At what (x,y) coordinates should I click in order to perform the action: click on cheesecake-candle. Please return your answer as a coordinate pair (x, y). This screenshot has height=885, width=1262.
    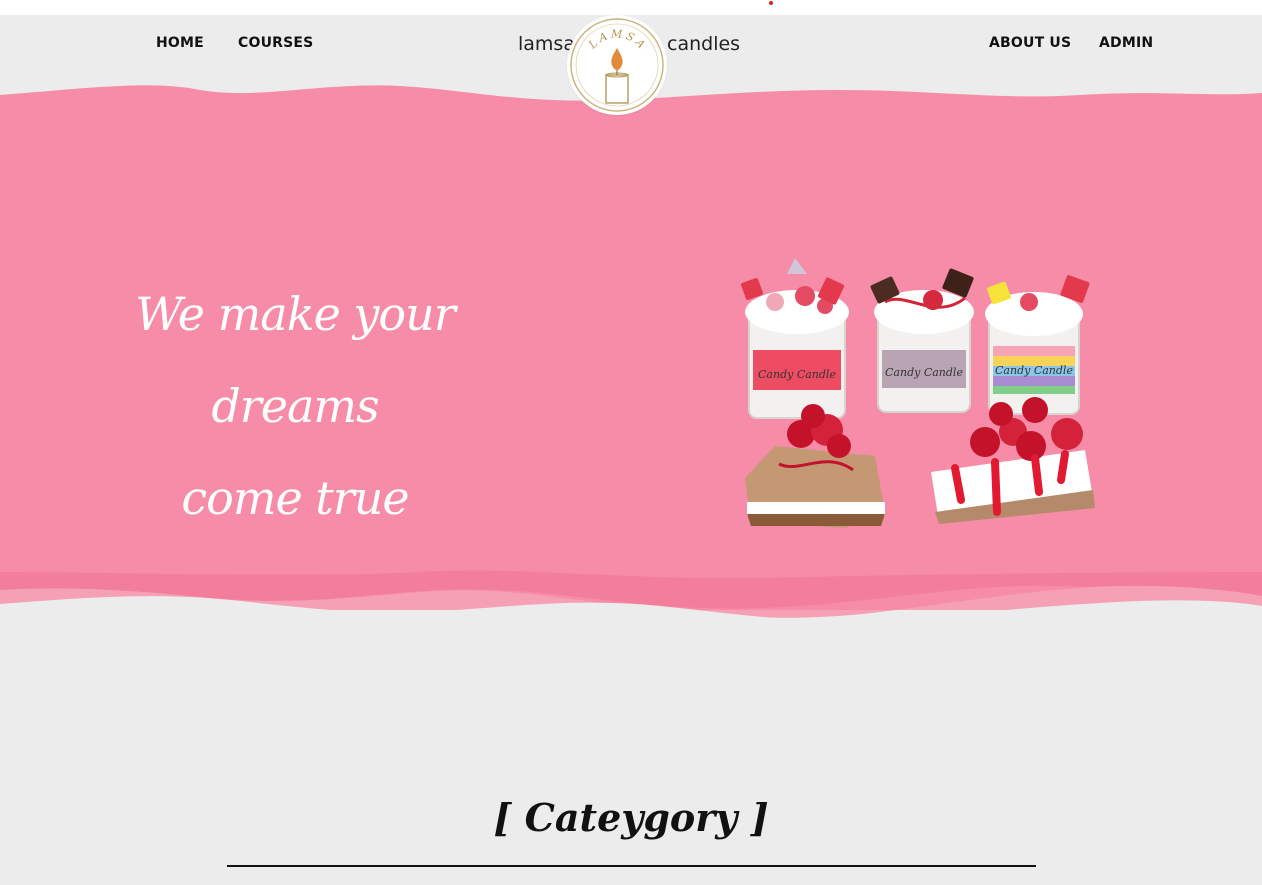
    Looking at the image, I should click on (1013, 460).